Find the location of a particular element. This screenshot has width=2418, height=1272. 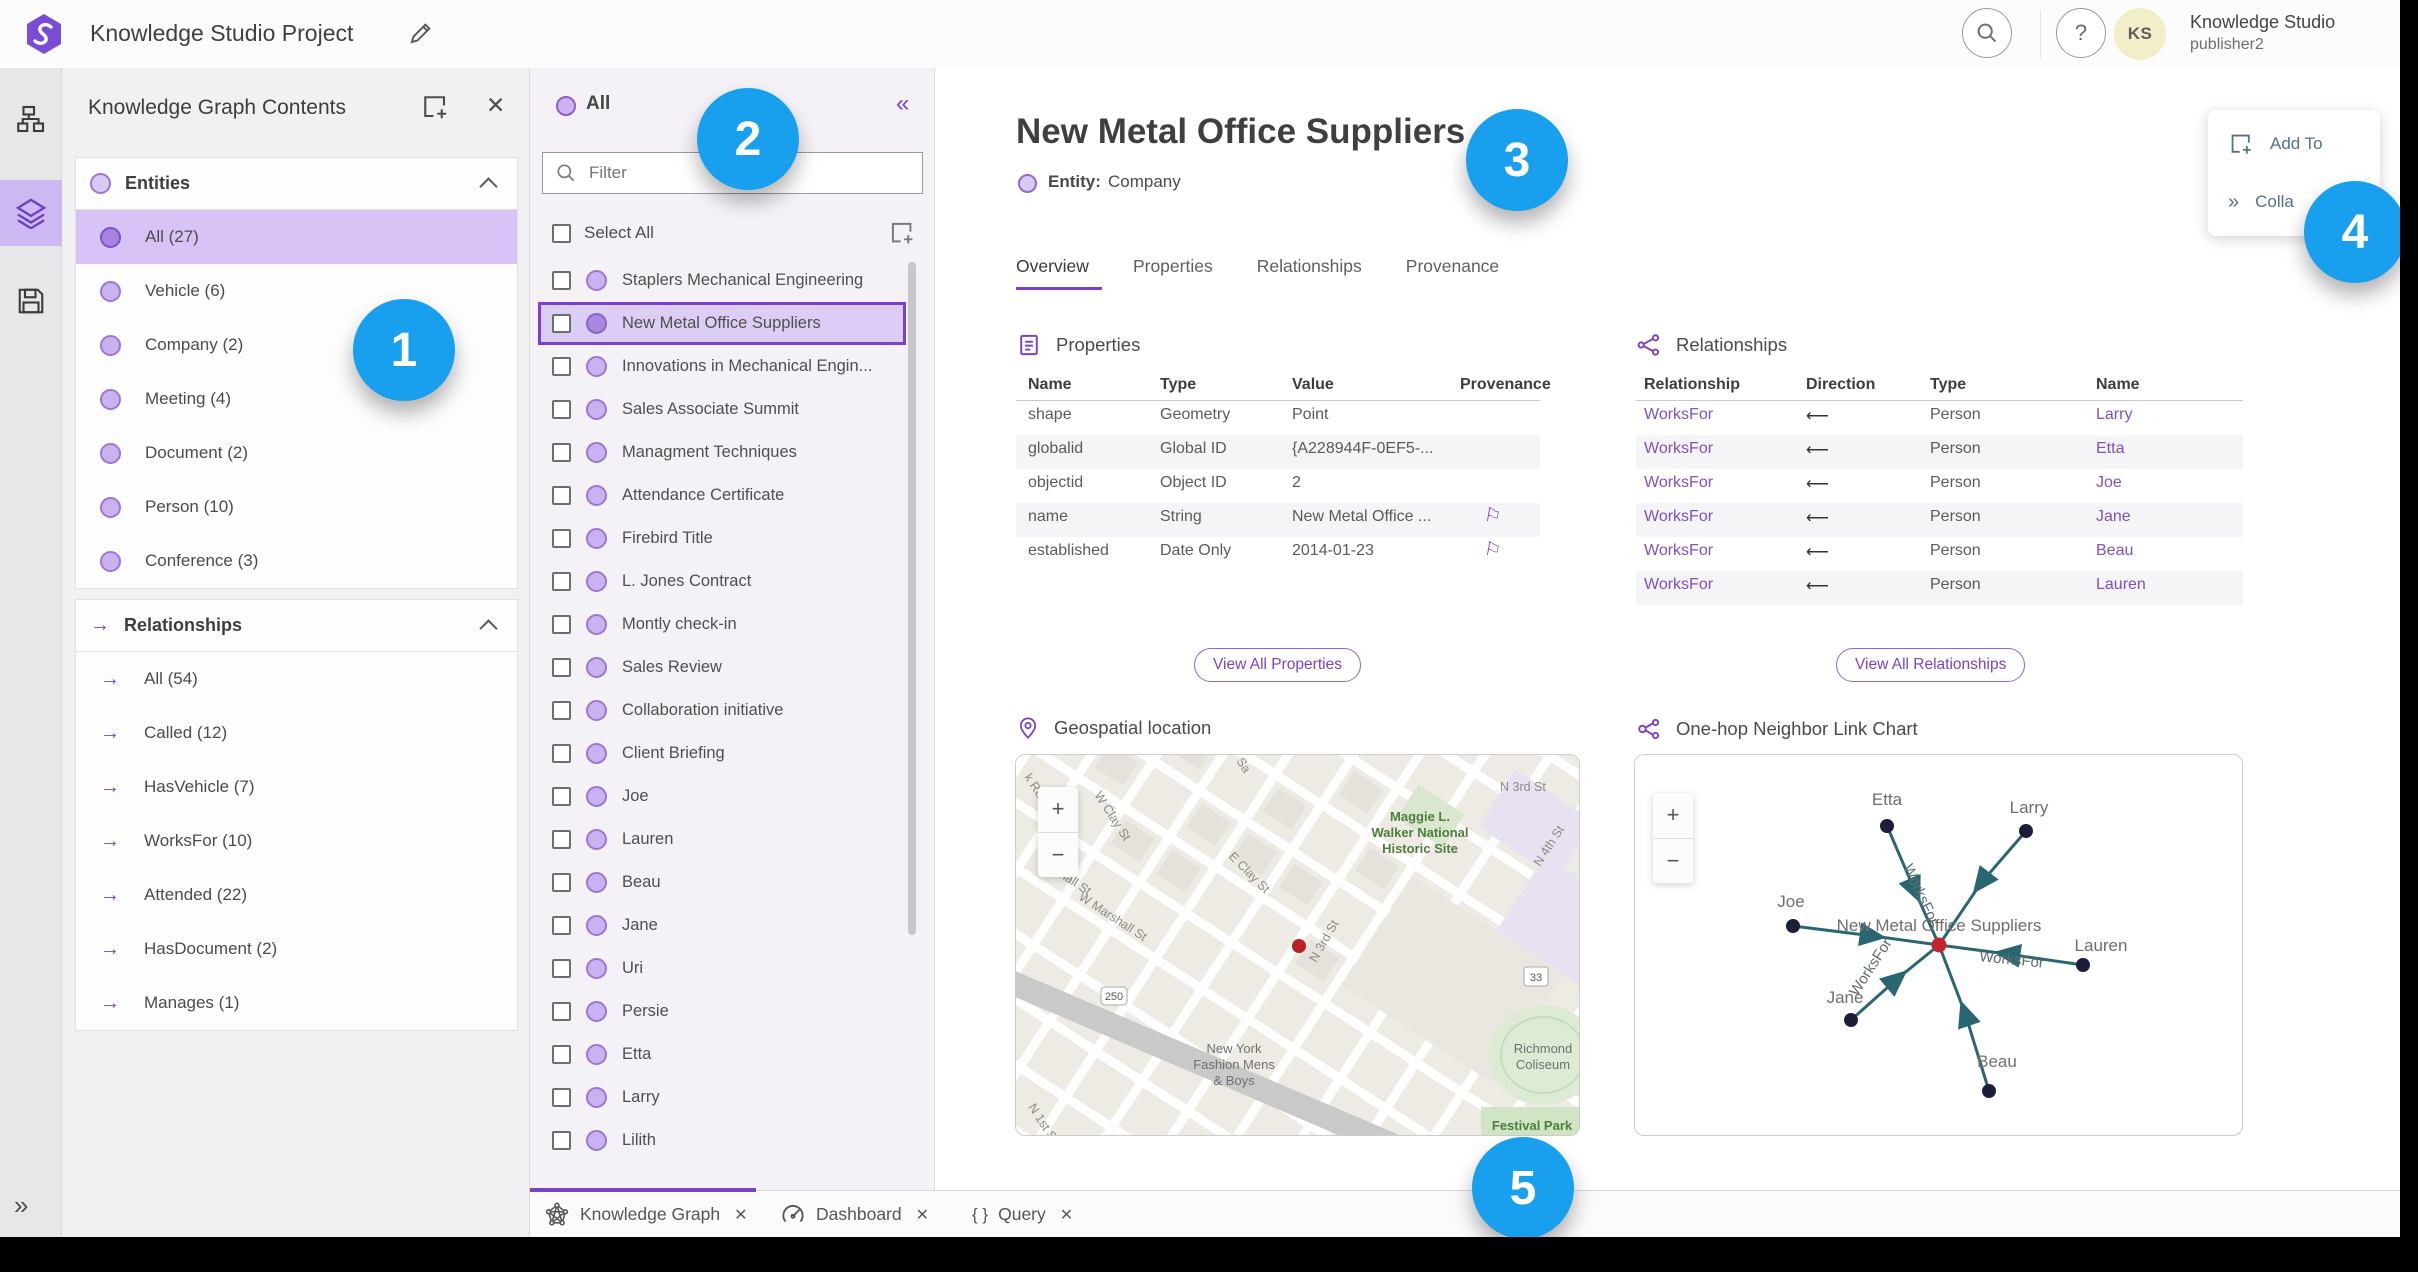

relationships-item-called: → Called (12) is located at coordinates (296, 733).